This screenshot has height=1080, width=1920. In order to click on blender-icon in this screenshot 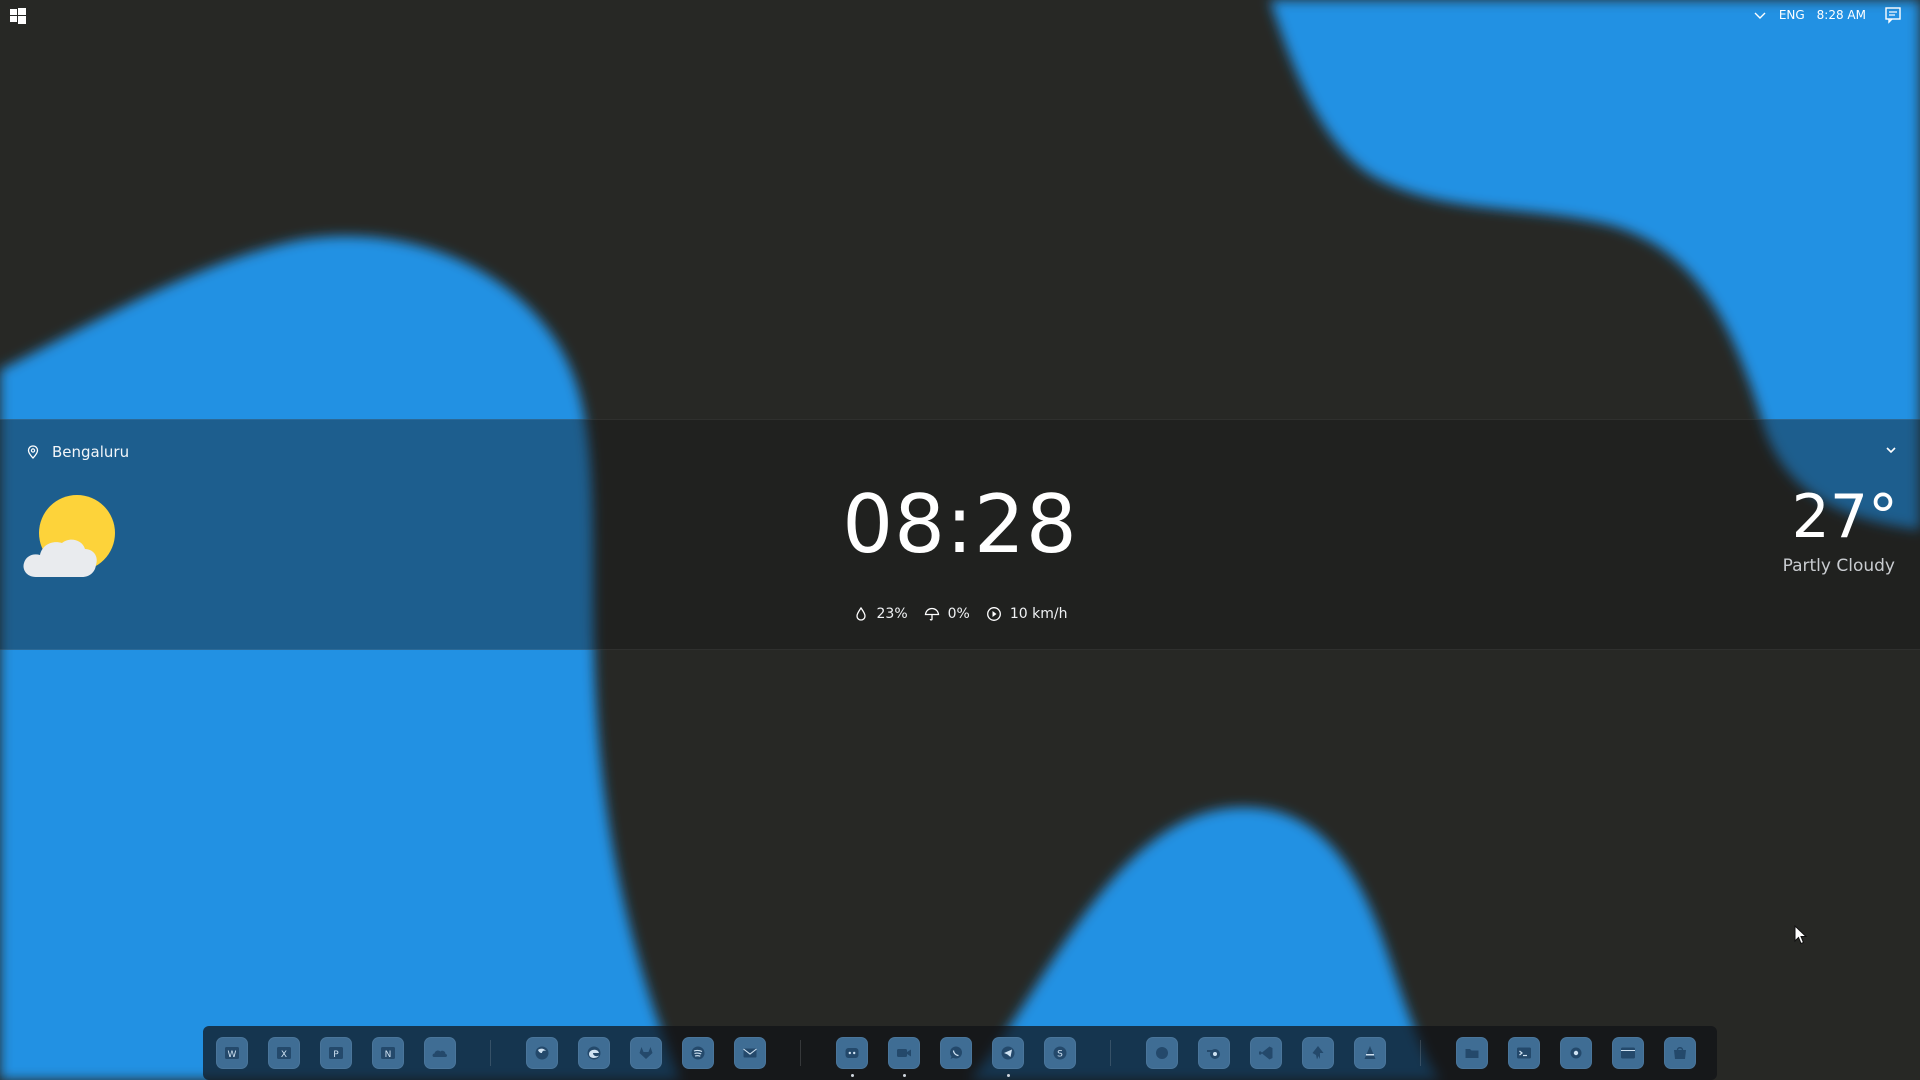, I will do `click(1214, 1053)`.